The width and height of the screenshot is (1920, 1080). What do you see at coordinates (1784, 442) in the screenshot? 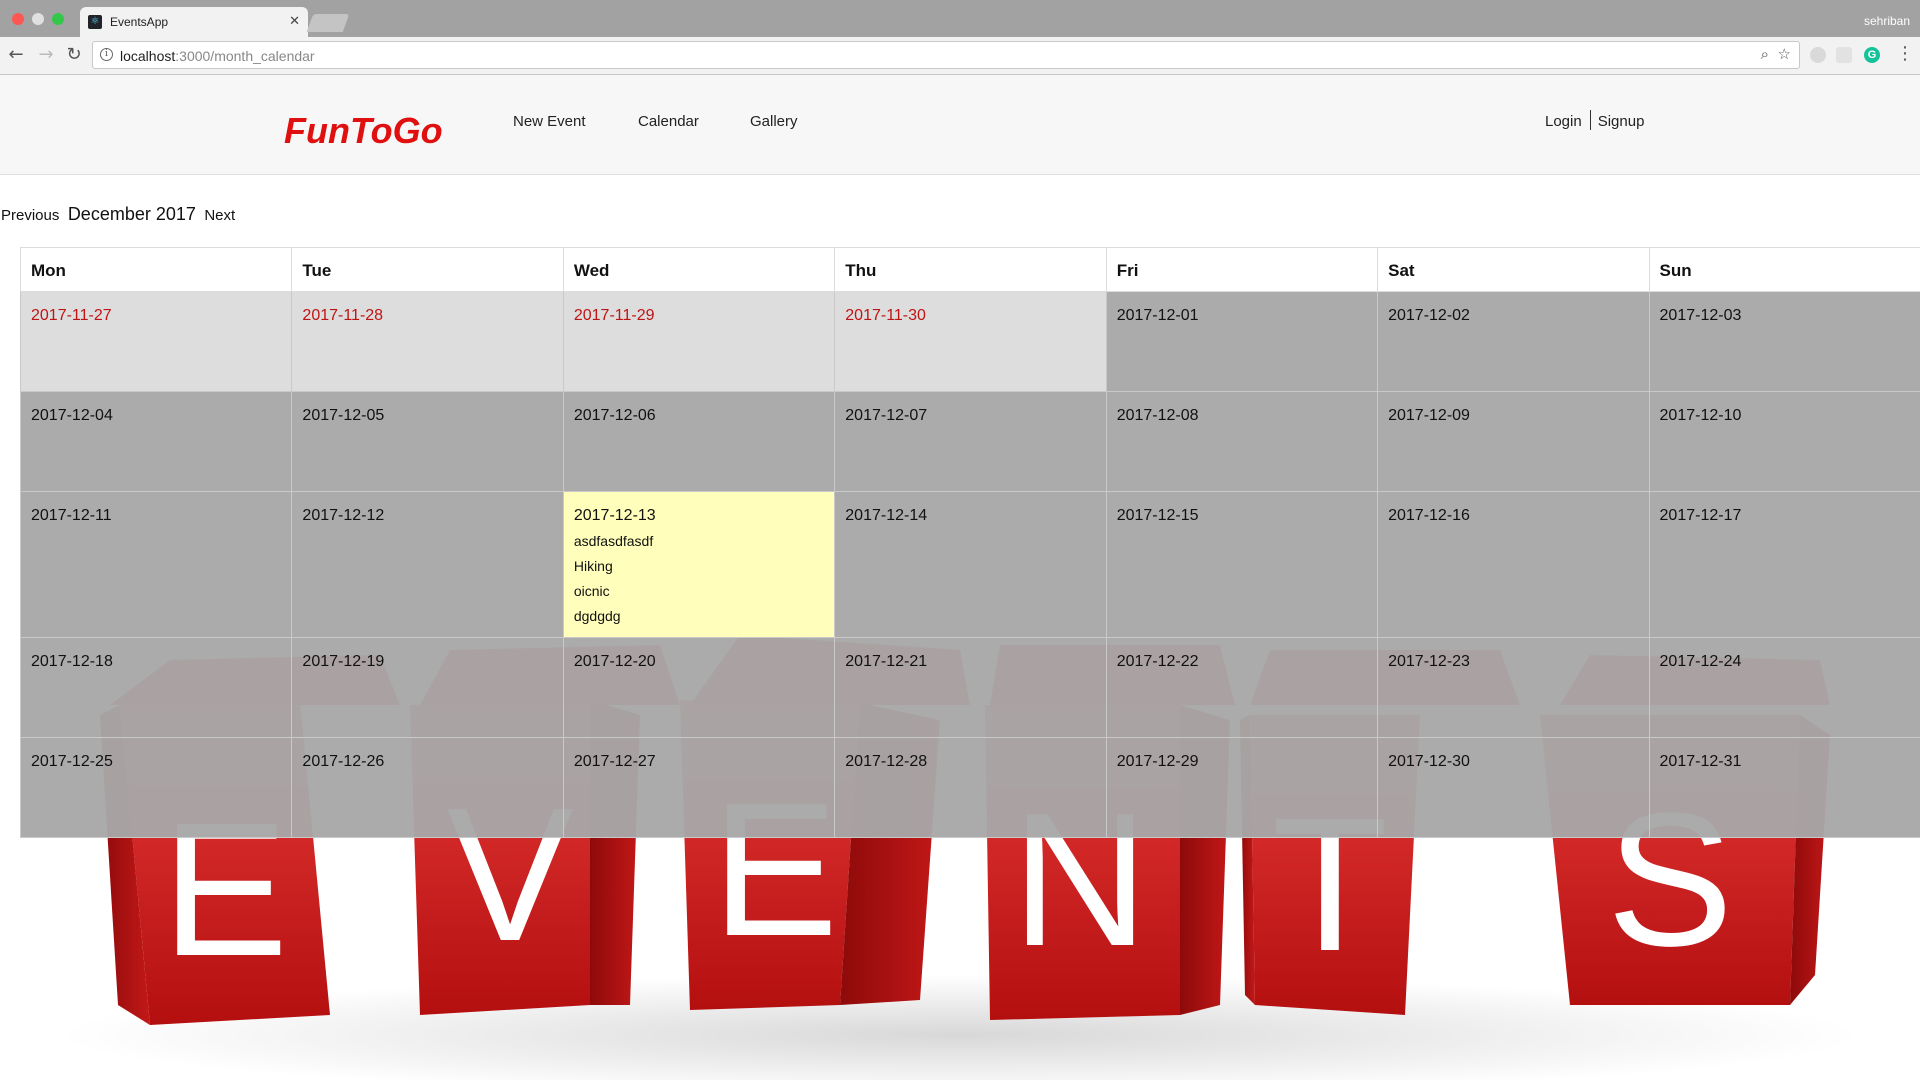
I see `calendar-day: 2017-12-10` at bounding box center [1784, 442].